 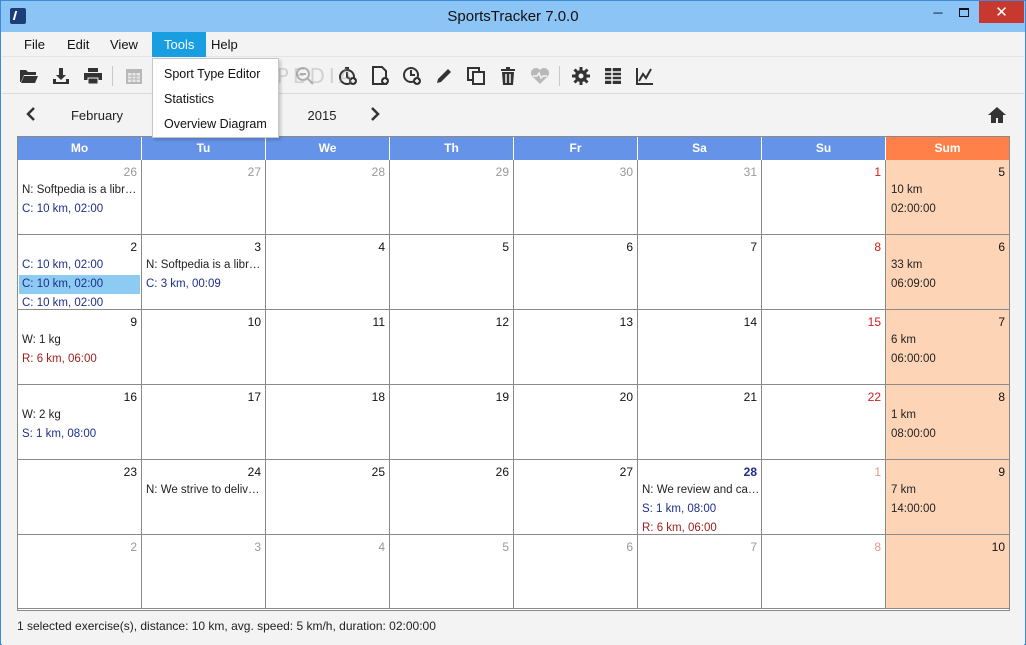 I want to click on close-button: ✕, so click(x=1001, y=12).